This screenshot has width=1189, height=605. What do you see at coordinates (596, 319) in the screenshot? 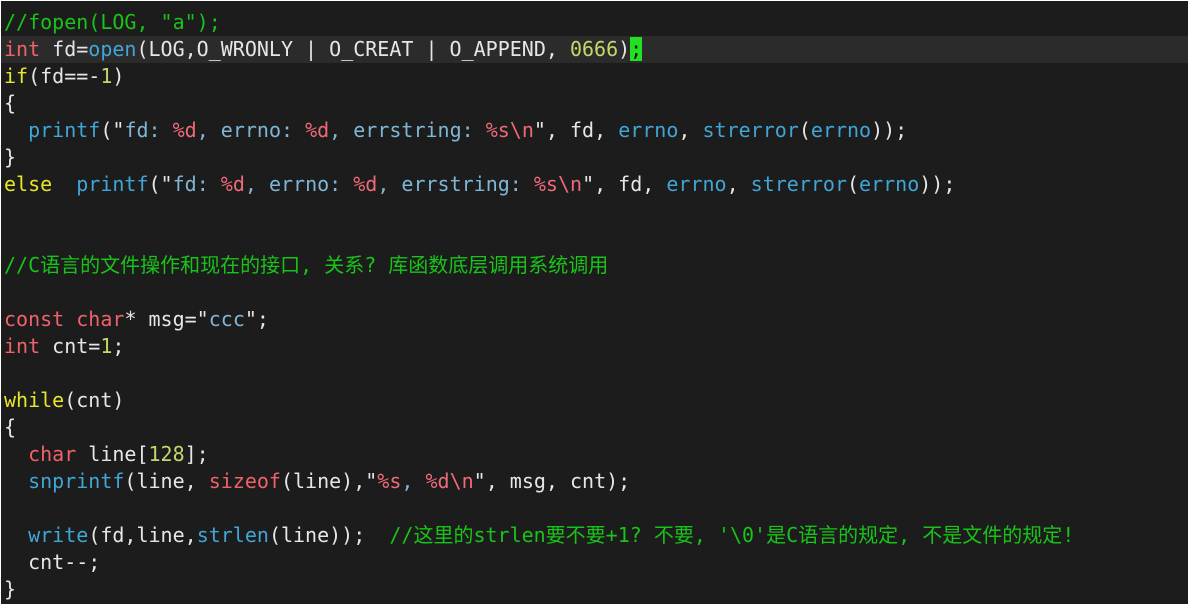
I see `code-line: const char* msg="ccc";` at bounding box center [596, 319].